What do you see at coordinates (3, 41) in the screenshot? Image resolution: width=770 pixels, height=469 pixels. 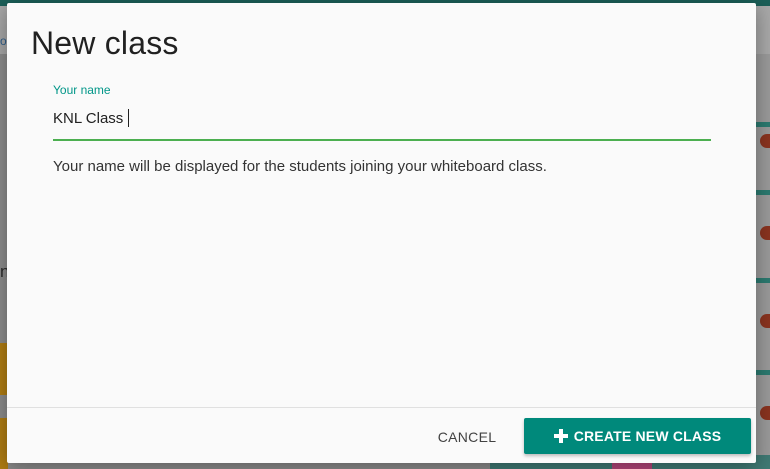 I see `background-link: o` at bounding box center [3, 41].